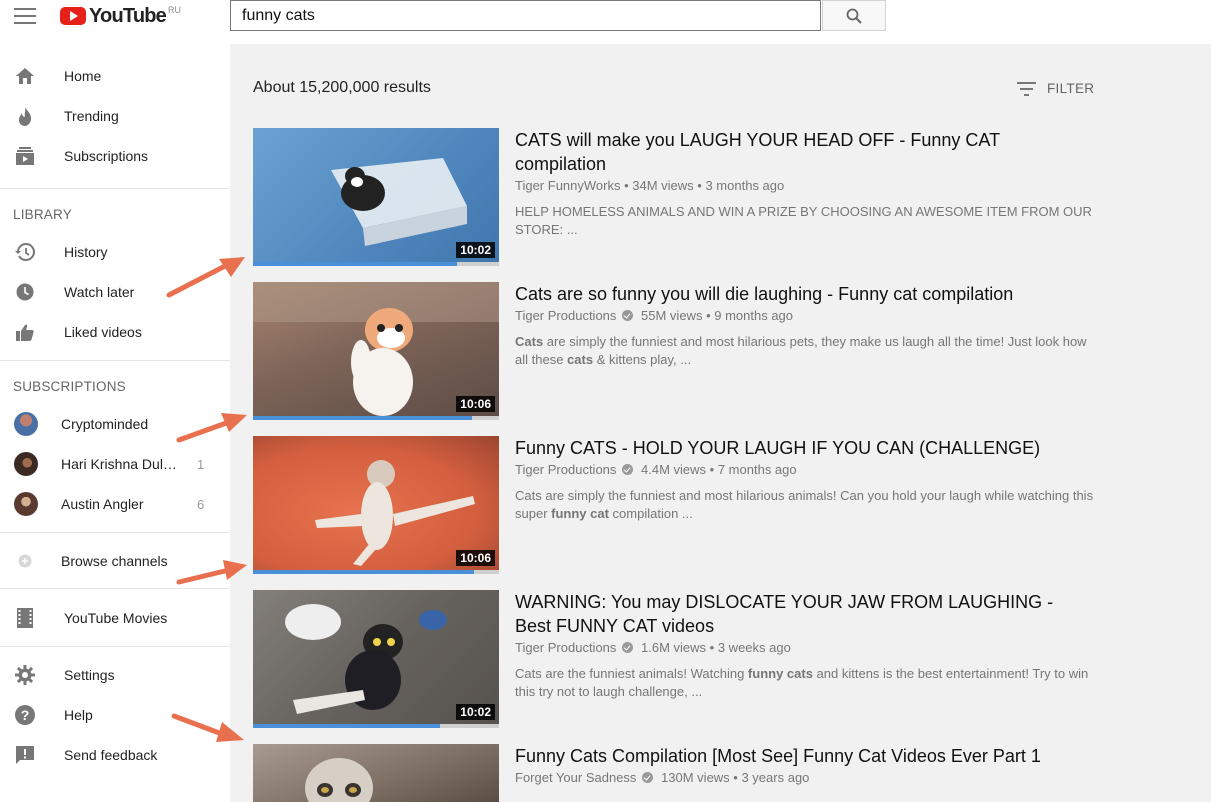 The image size is (1211, 802). Describe the element at coordinates (83, 76) in the screenshot. I see `sidebar-item-label: Home` at that location.